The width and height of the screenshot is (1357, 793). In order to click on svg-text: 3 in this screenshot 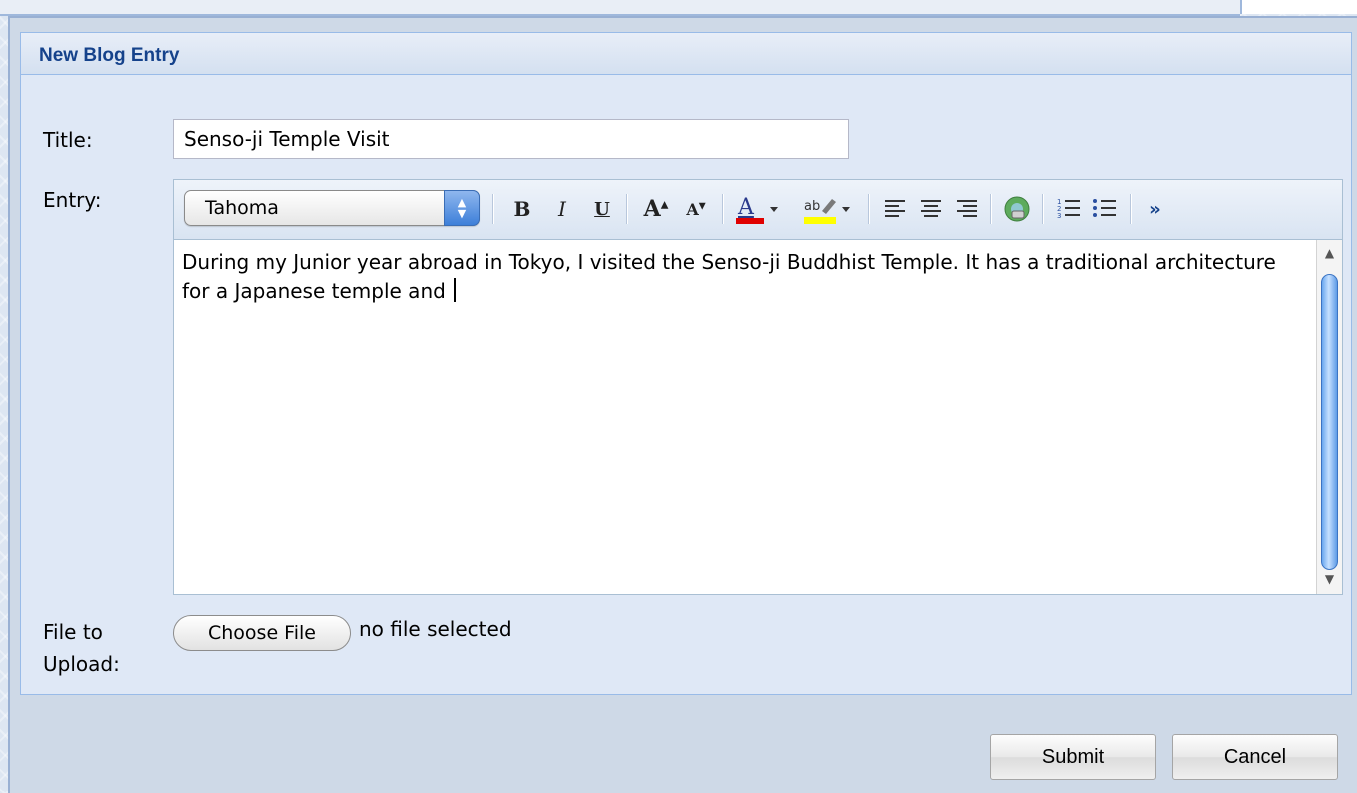, I will do `click(1059, 216)`.